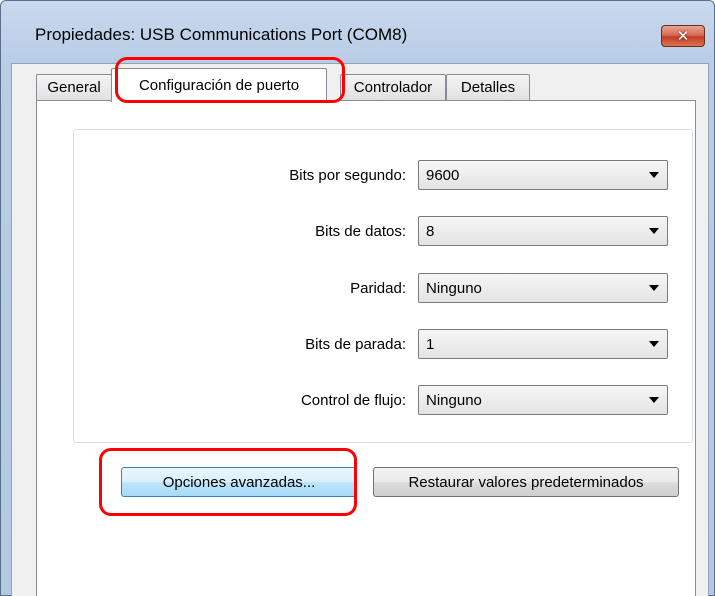  Describe the element at coordinates (430, 231) in the screenshot. I see `data-bits-value: 8` at that location.